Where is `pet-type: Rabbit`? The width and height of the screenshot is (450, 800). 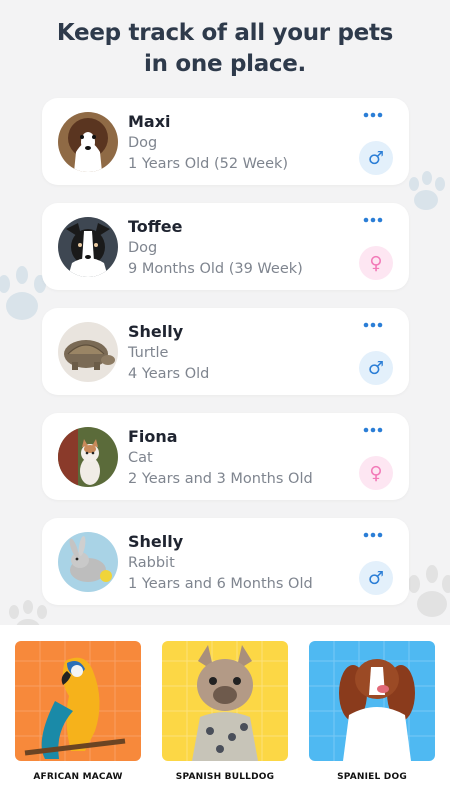 pet-type: Rabbit is located at coordinates (151, 563).